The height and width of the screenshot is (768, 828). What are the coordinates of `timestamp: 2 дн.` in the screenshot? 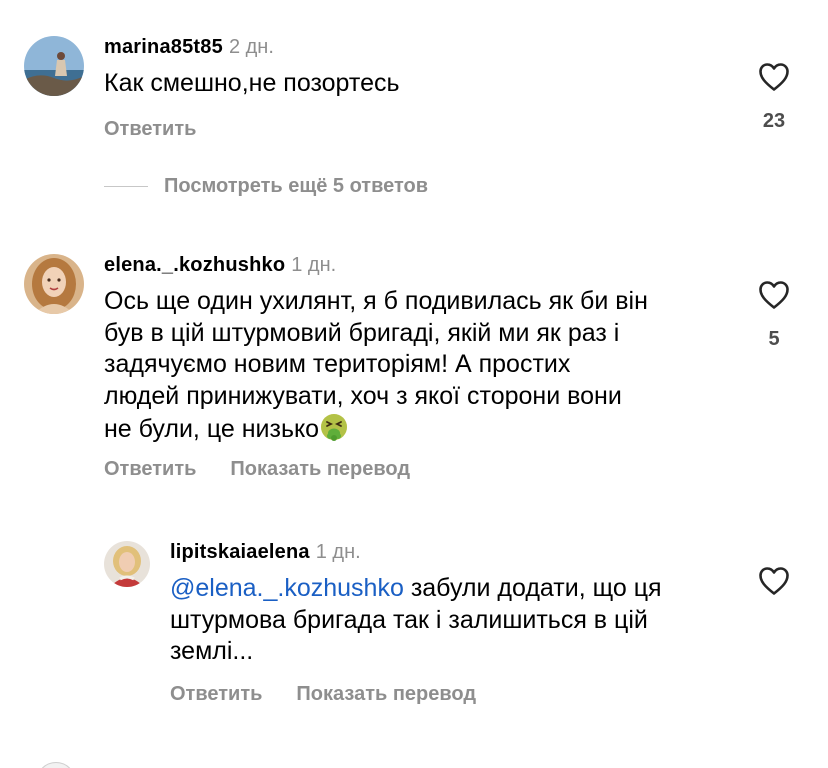 It's located at (251, 47).